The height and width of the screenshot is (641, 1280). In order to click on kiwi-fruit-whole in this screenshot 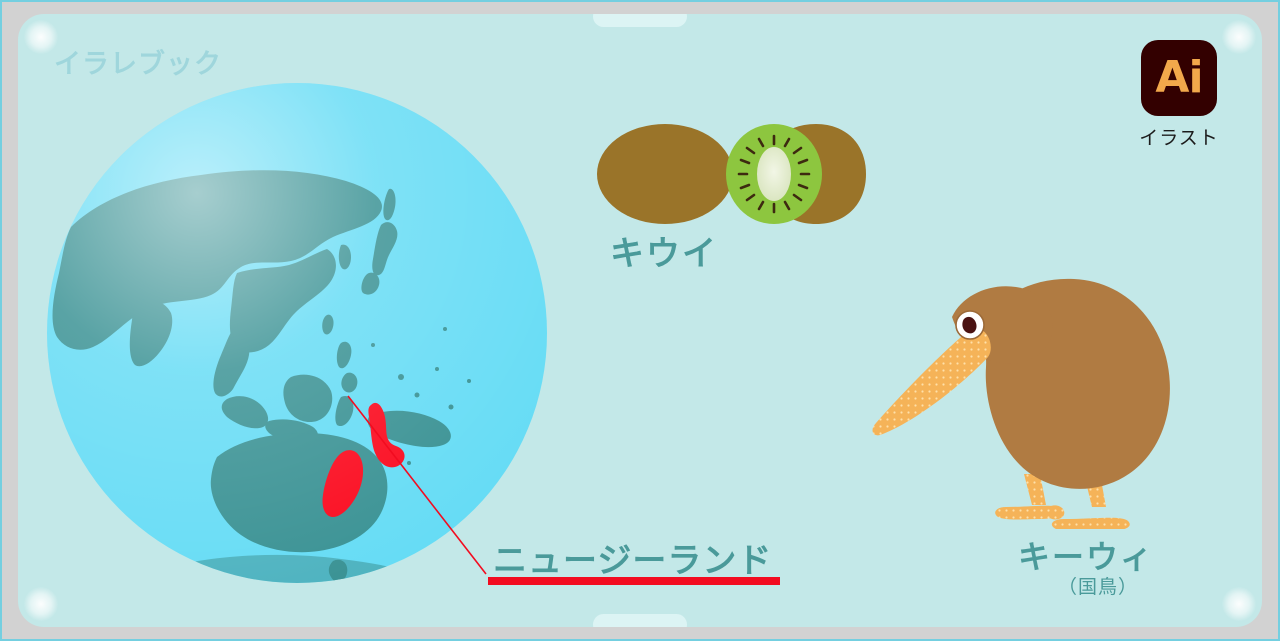, I will do `click(665, 174)`.